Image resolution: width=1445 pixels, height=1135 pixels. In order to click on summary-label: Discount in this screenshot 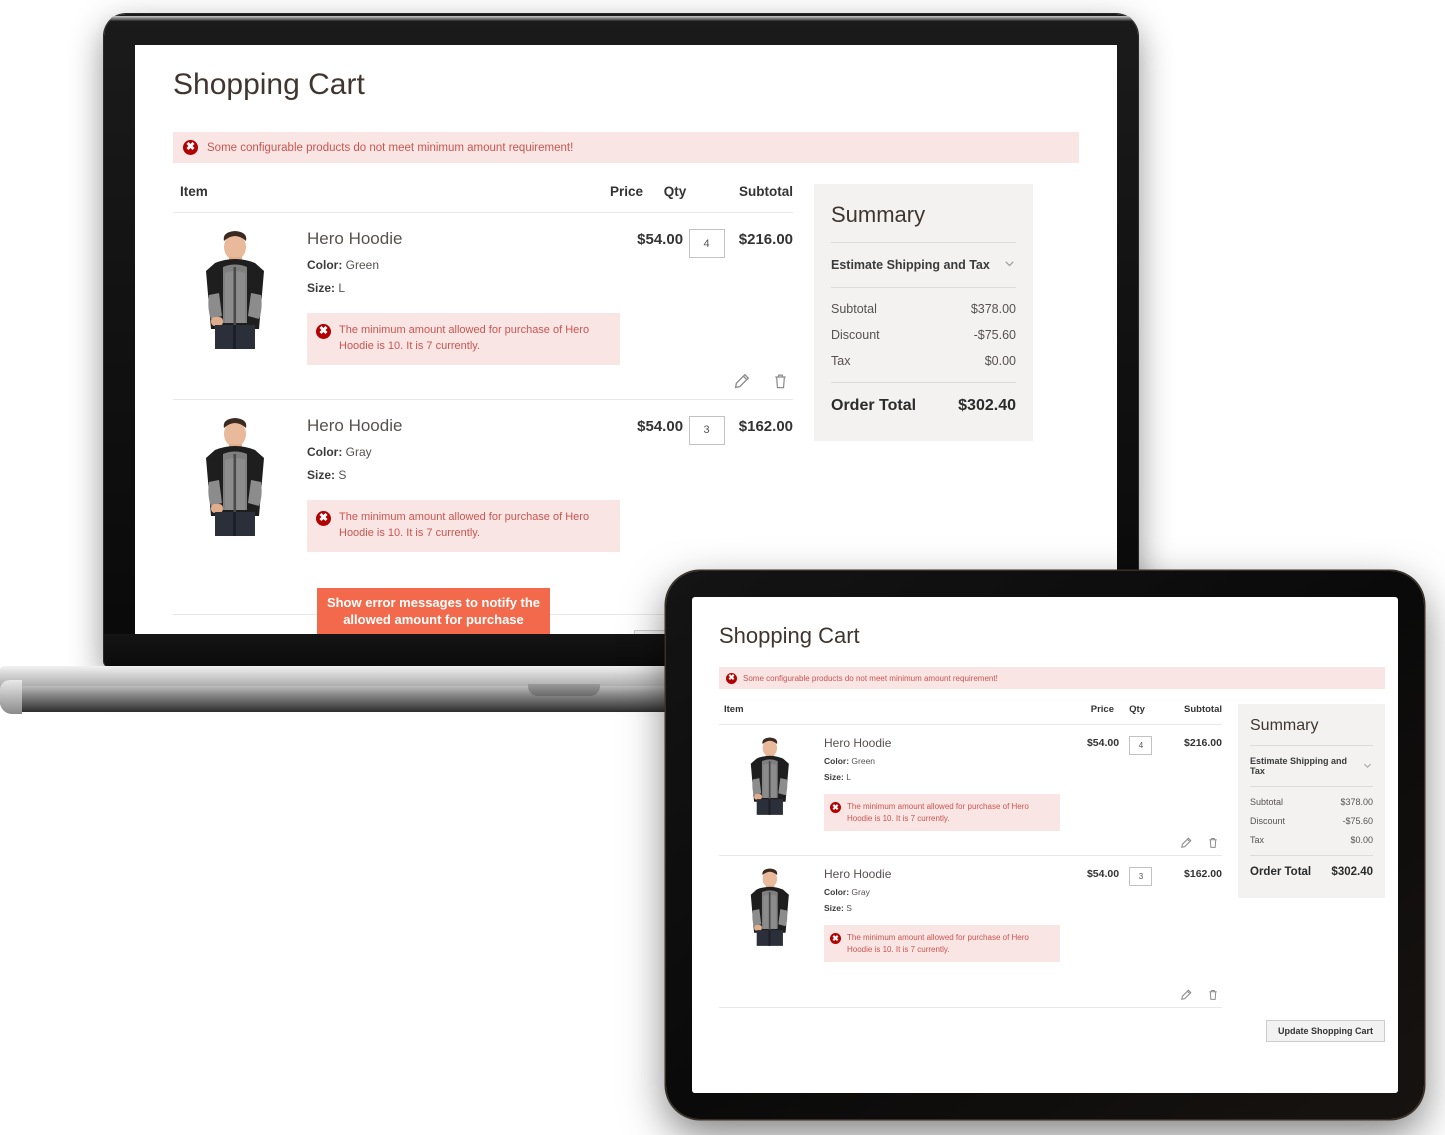, I will do `click(855, 335)`.